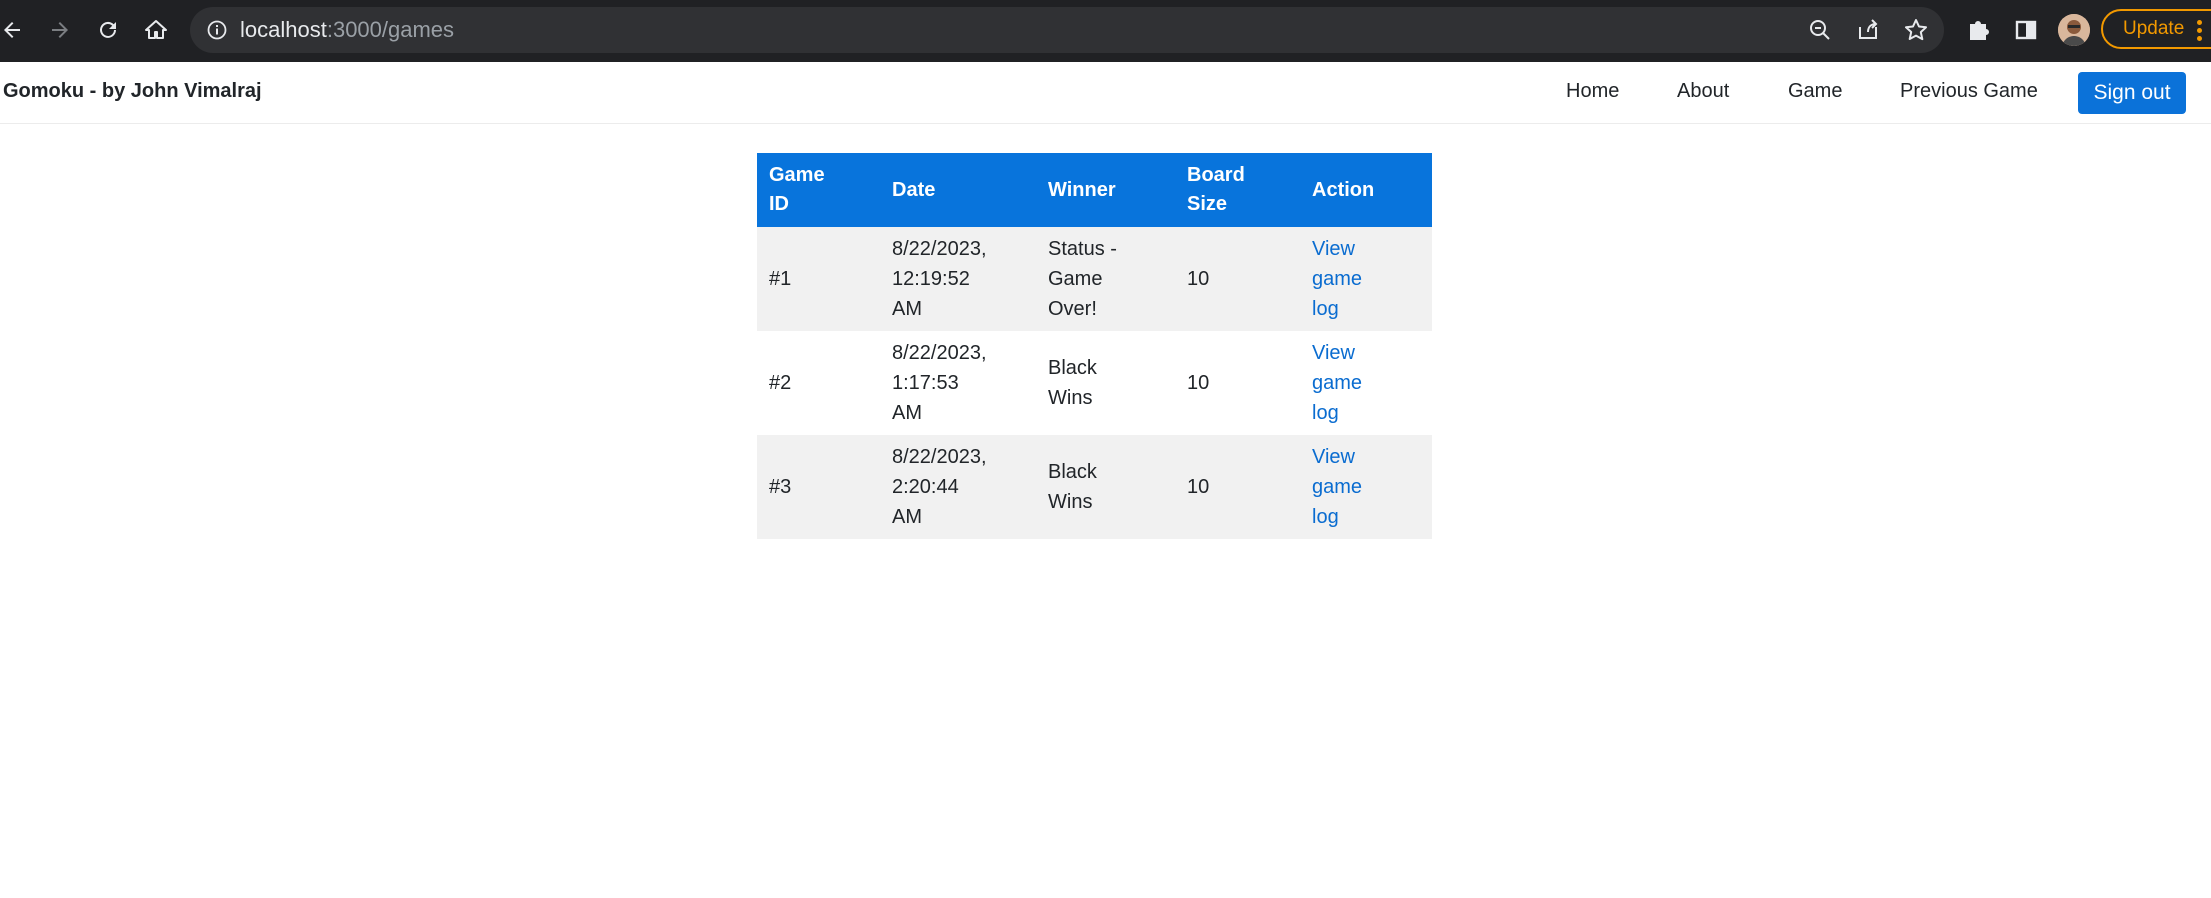  I want to click on nav-previous-game: Previous Game, so click(1969, 91).